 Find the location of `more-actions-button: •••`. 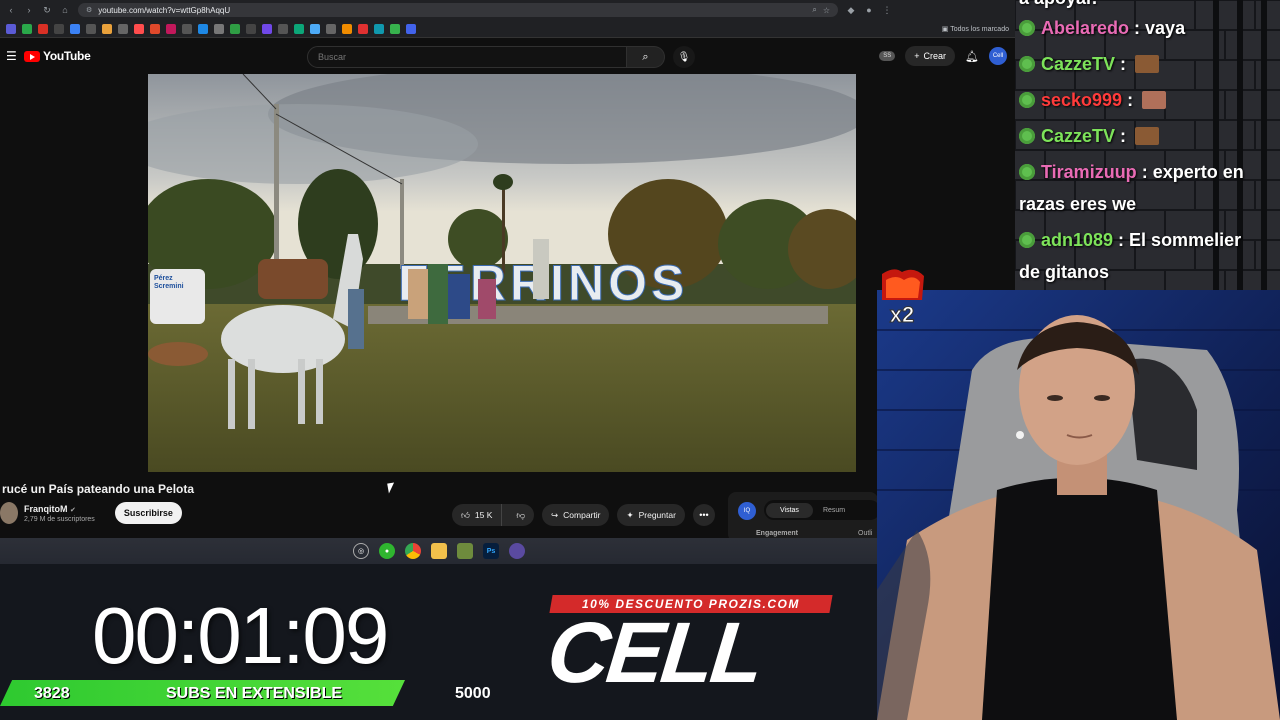

more-actions-button: ••• is located at coordinates (703, 515).